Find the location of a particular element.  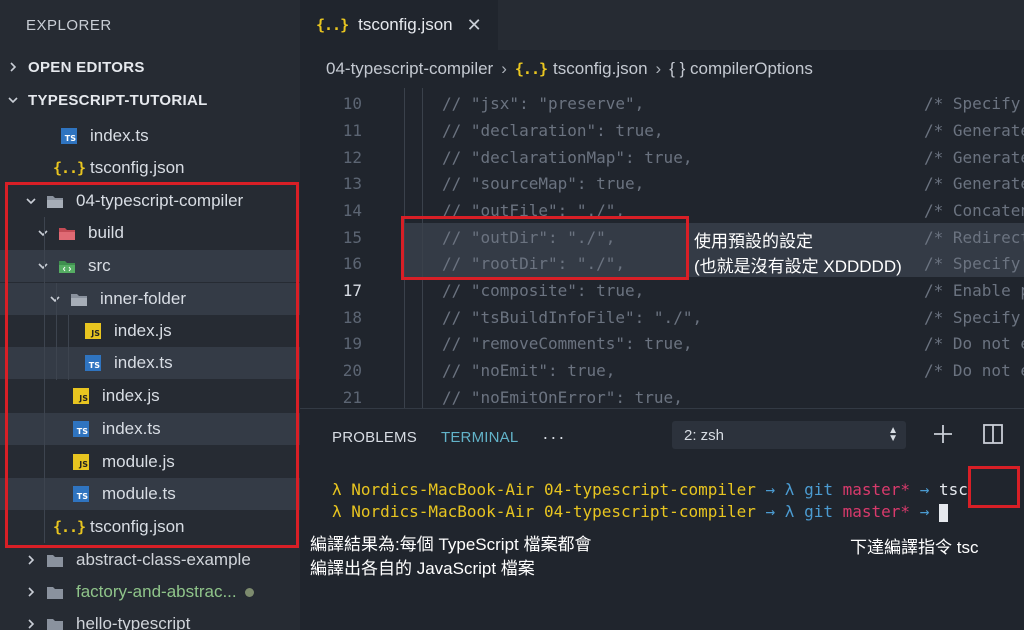

code-line: // "jsx": "preserve", is located at coordinates (543, 103).